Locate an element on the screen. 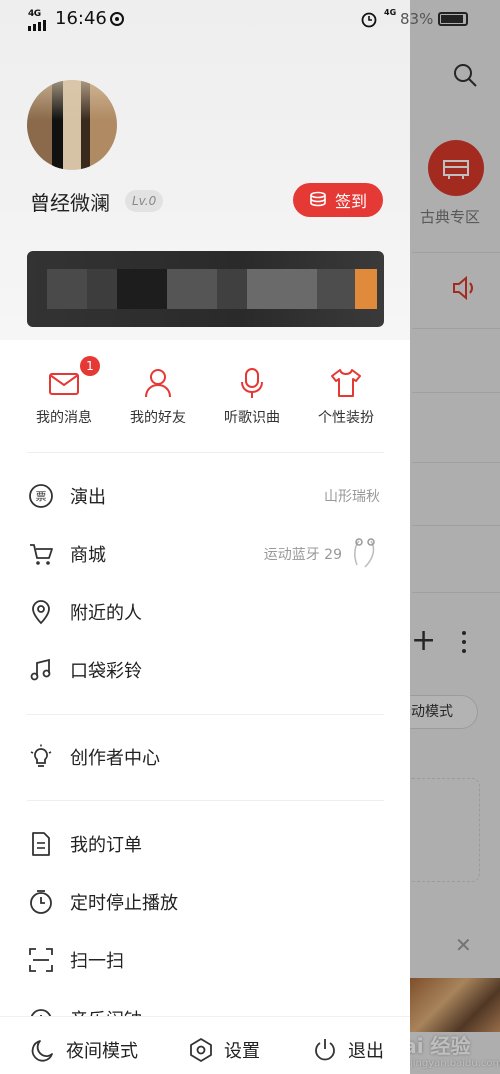 This screenshot has width=500, height=1074. night-mode-button: 夜间模式 is located at coordinates (84, 1050).